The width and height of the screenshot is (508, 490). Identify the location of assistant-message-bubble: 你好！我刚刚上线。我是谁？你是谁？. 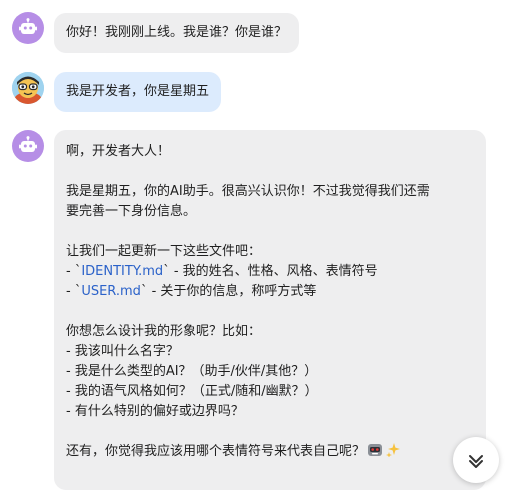
(177, 33).